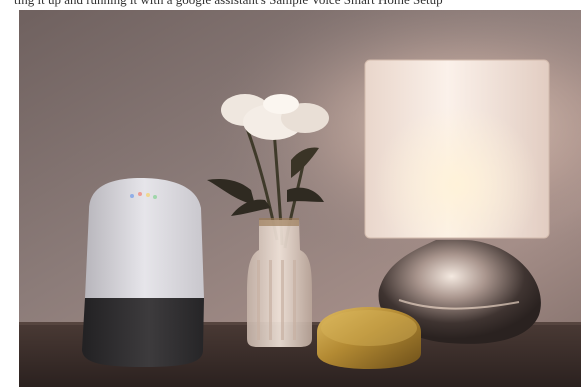  What do you see at coordinates (369, 338) in the screenshot?
I see `puck-icon` at bounding box center [369, 338].